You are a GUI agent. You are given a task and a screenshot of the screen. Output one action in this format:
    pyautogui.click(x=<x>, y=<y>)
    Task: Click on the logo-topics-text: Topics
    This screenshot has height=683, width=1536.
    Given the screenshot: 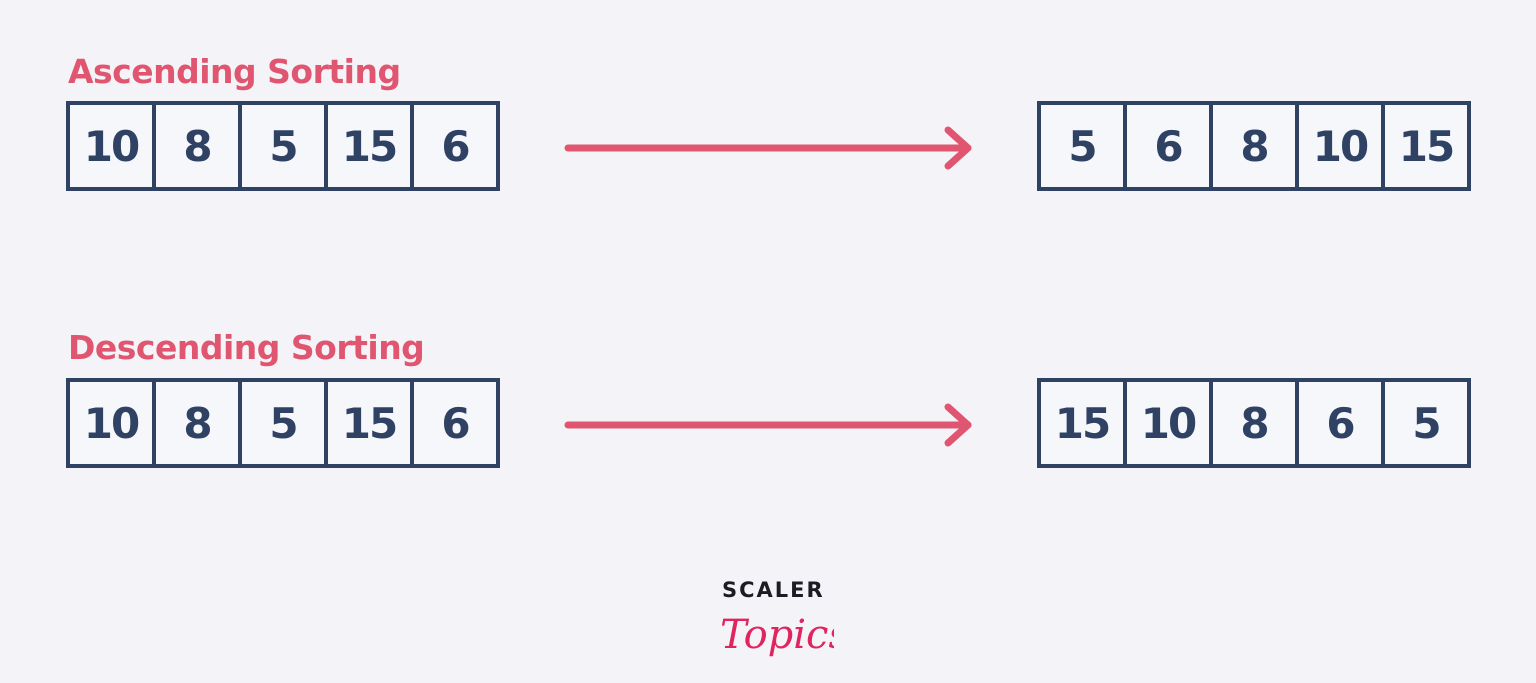 What is the action you would take?
    pyautogui.click(x=777, y=635)
    